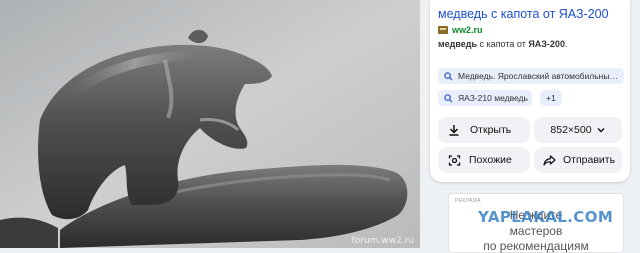 This screenshot has height=253, width=640. I want to click on send-button-label: Отправить, so click(589, 160).